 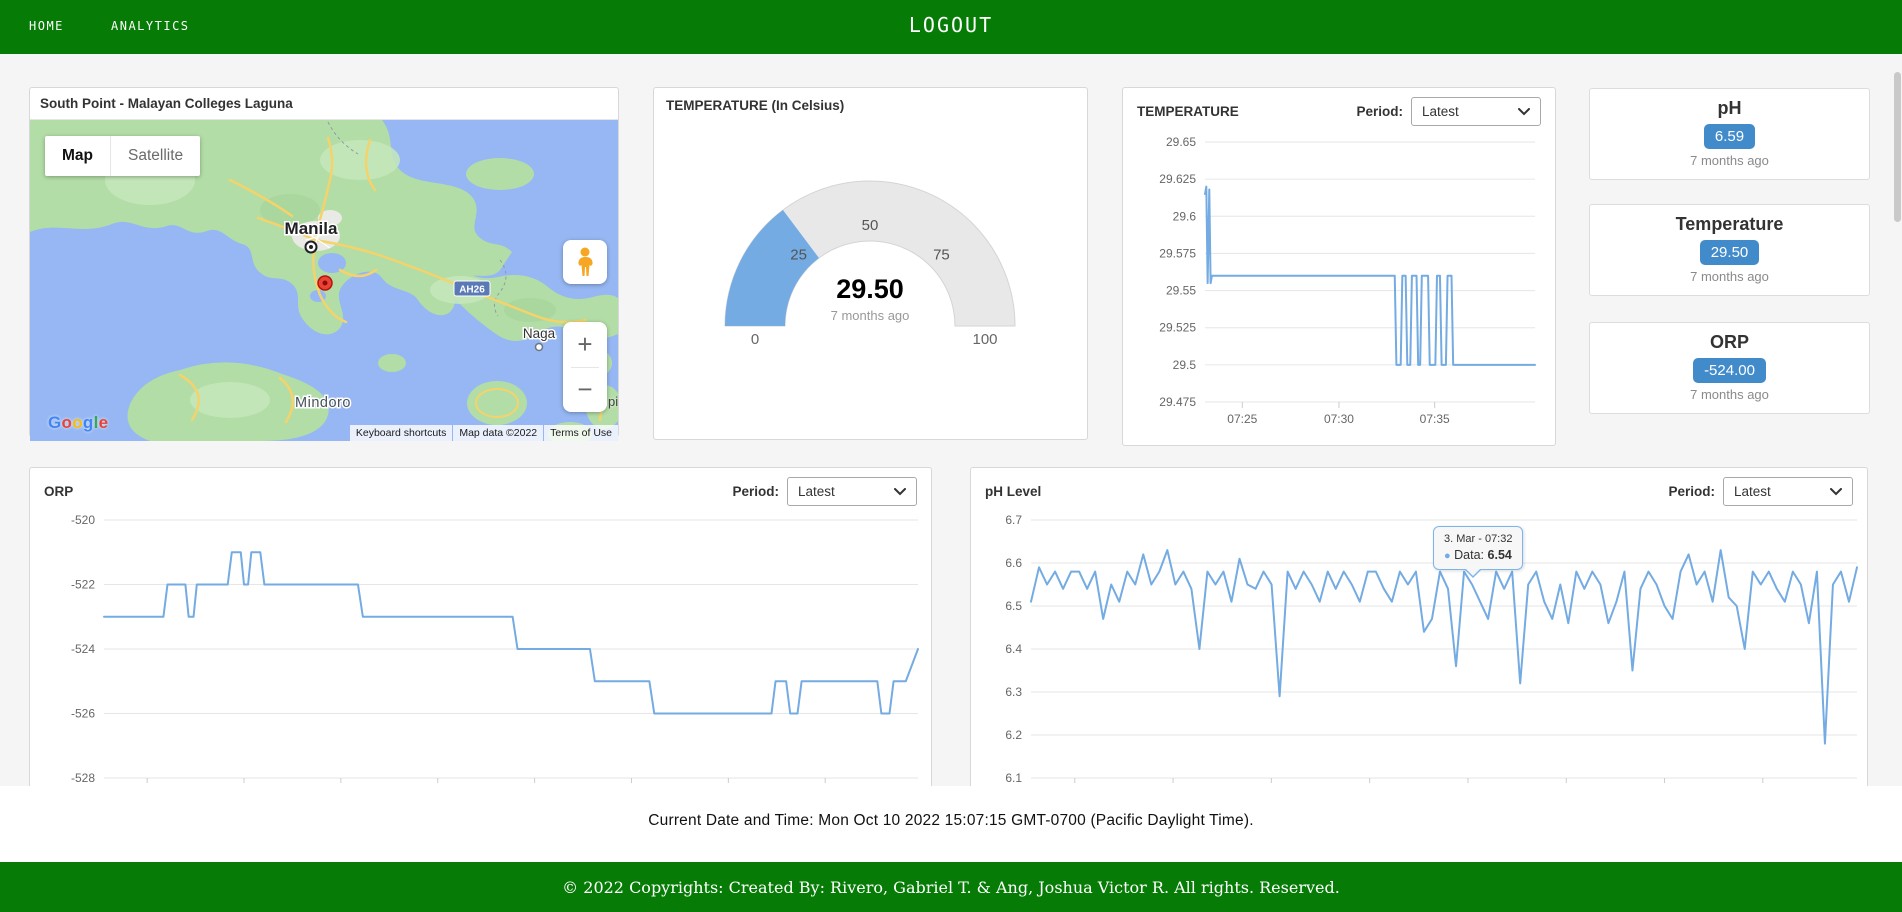 What do you see at coordinates (77, 156) in the screenshot?
I see `map-button: Map` at bounding box center [77, 156].